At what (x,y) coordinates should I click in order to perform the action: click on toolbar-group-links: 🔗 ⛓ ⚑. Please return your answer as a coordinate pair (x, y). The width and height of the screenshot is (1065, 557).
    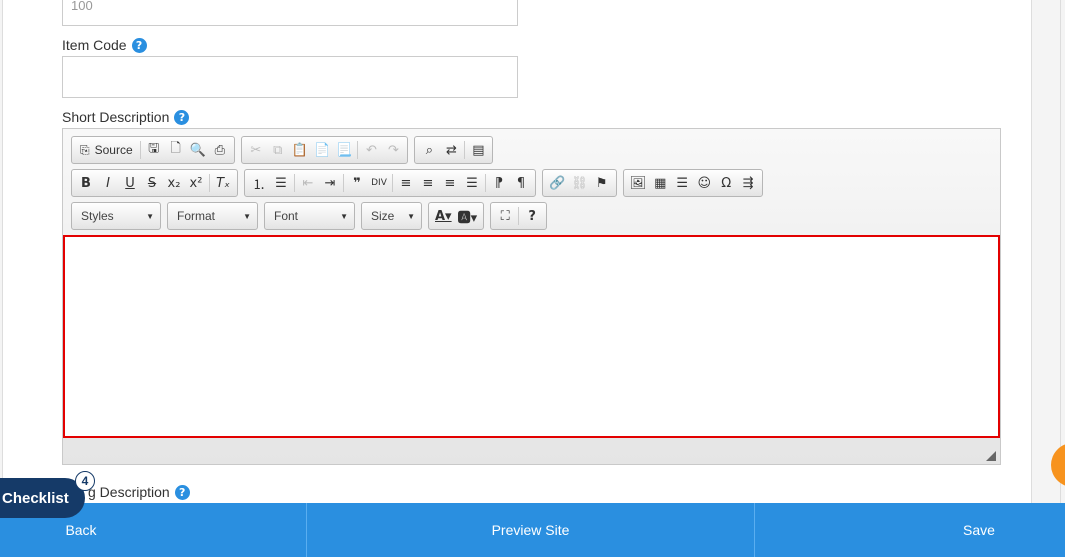
    Looking at the image, I should click on (579, 183).